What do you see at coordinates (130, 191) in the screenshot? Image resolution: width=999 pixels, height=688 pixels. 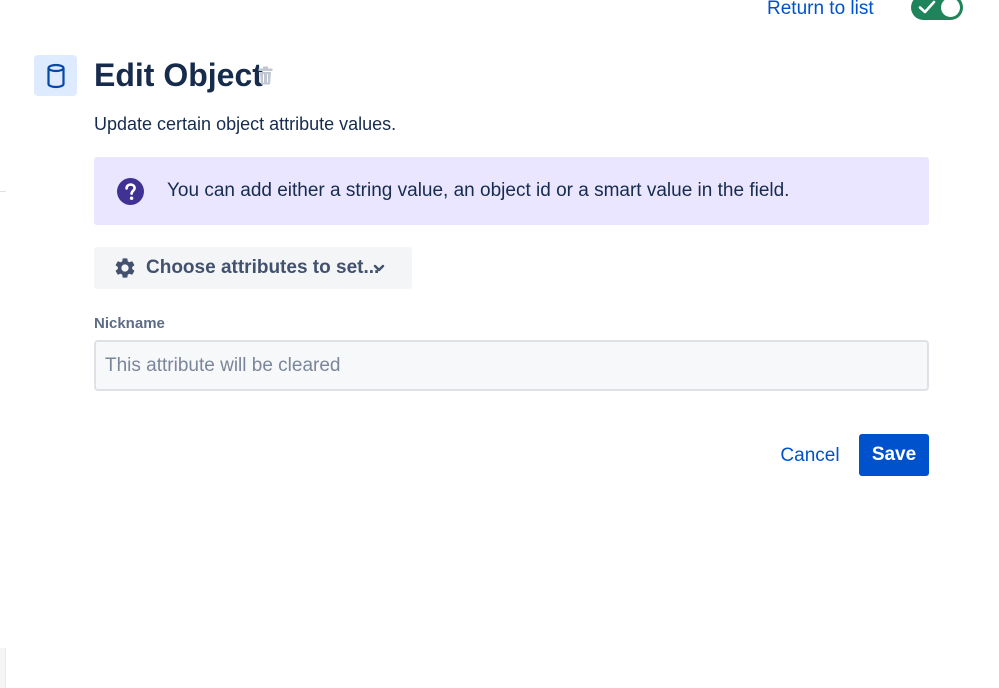 I see `question-circle-icon` at bounding box center [130, 191].